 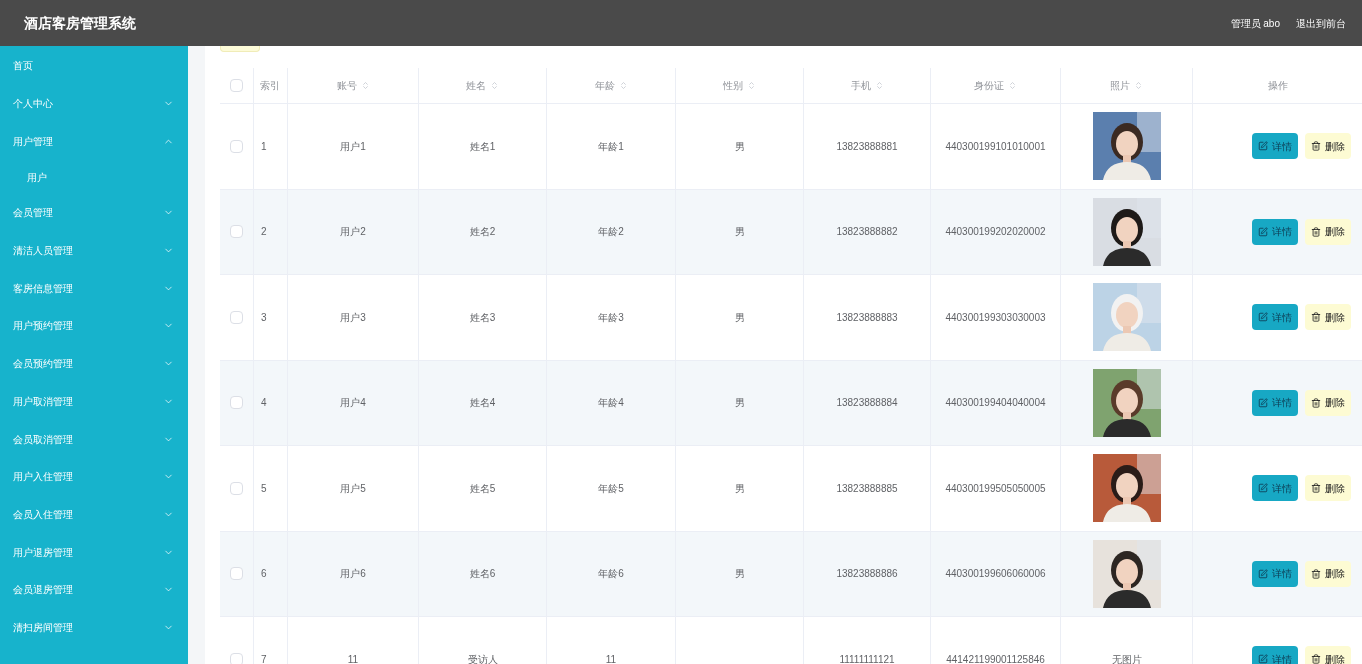 I want to click on sidebar-item: 用户预约管理, so click(x=94, y=326).